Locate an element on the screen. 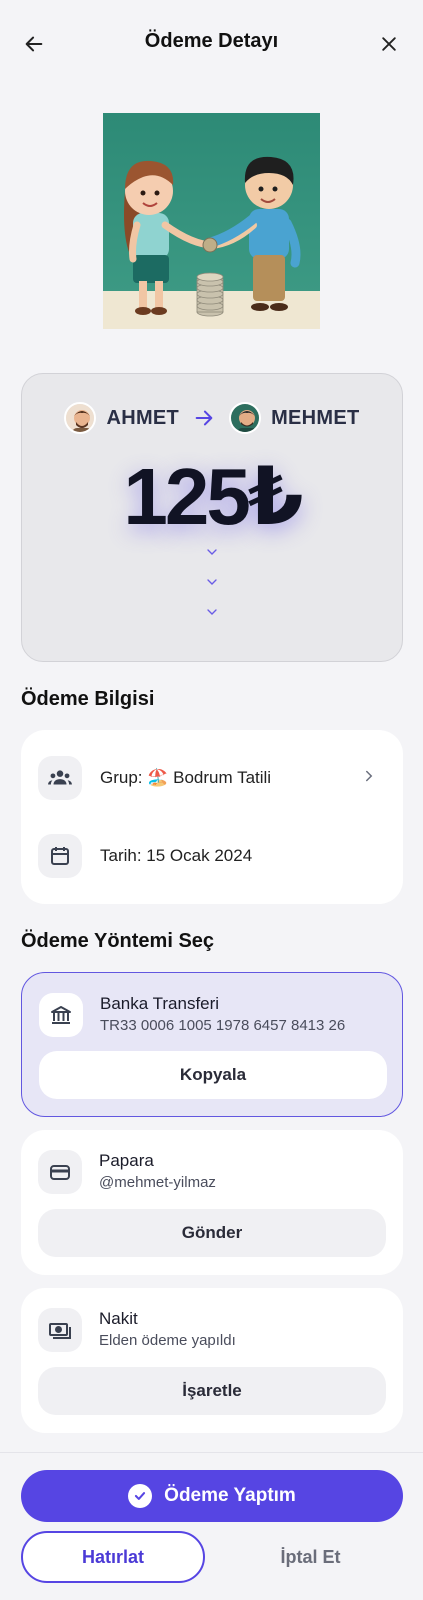  calendar-icon is located at coordinates (60, 856).